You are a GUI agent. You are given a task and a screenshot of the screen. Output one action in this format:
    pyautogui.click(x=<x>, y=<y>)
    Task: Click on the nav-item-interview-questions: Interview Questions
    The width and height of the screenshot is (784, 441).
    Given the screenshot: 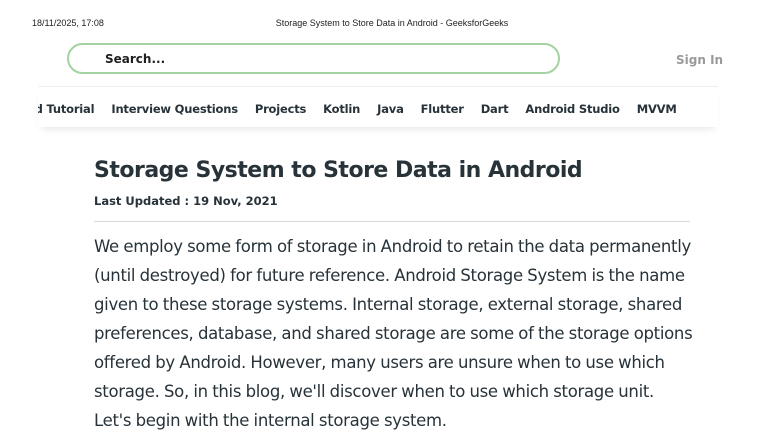 What is the action you would take?
    pyautogui.click(x=174, y=109)
    